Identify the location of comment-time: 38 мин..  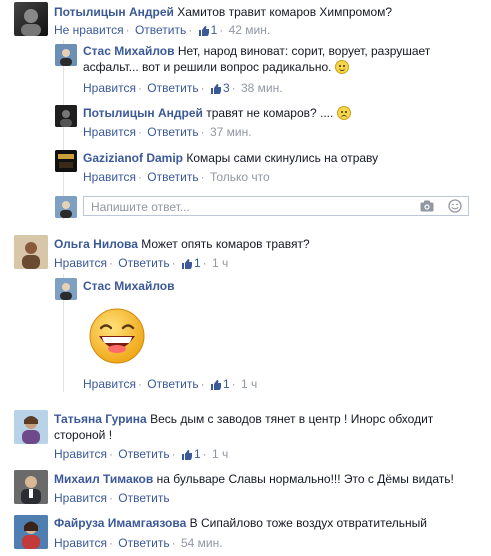
(262, 88).